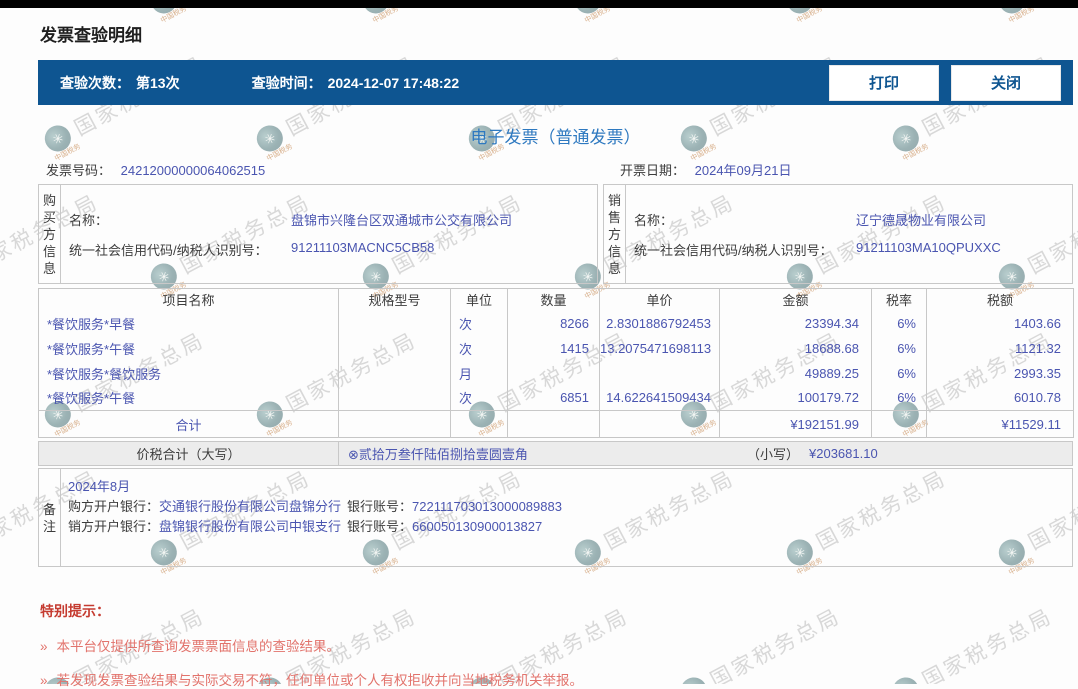  I want to click on notice-title: 特别提示：, so click(75, 611).